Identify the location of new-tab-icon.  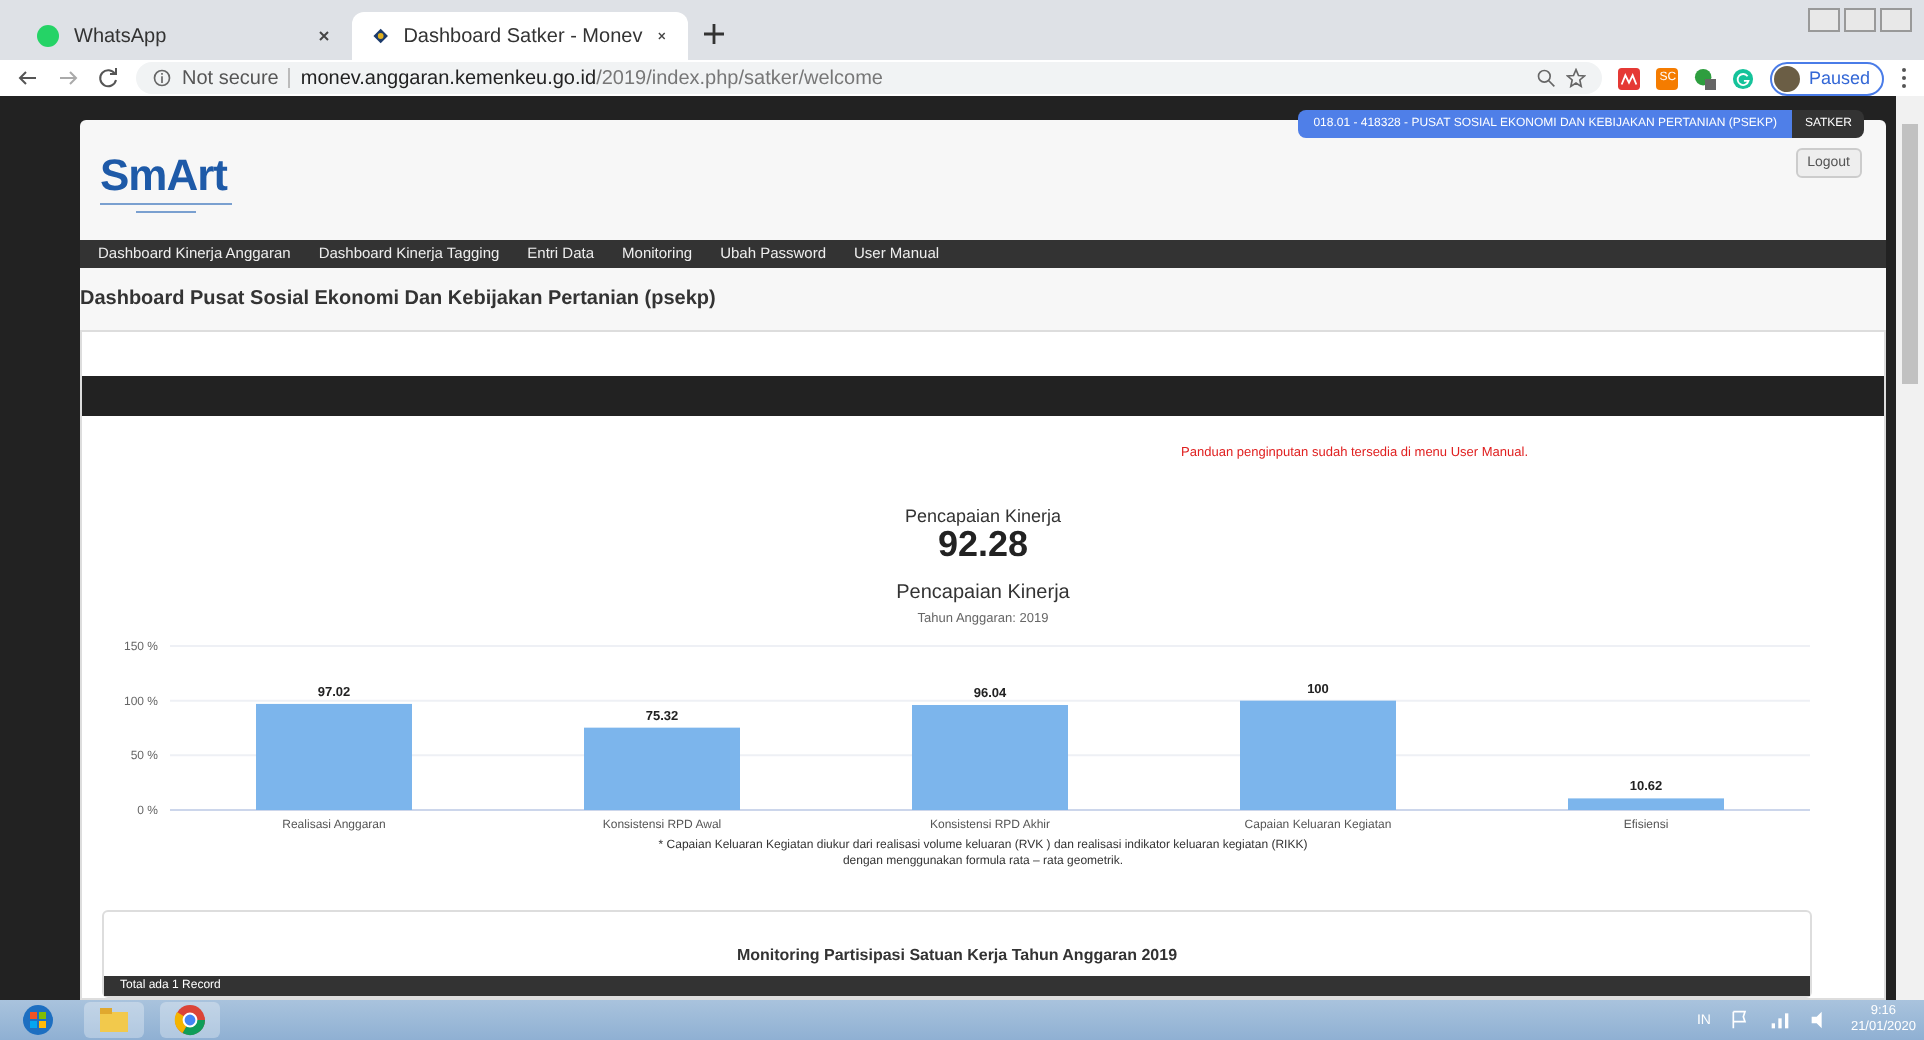
(714, 34).